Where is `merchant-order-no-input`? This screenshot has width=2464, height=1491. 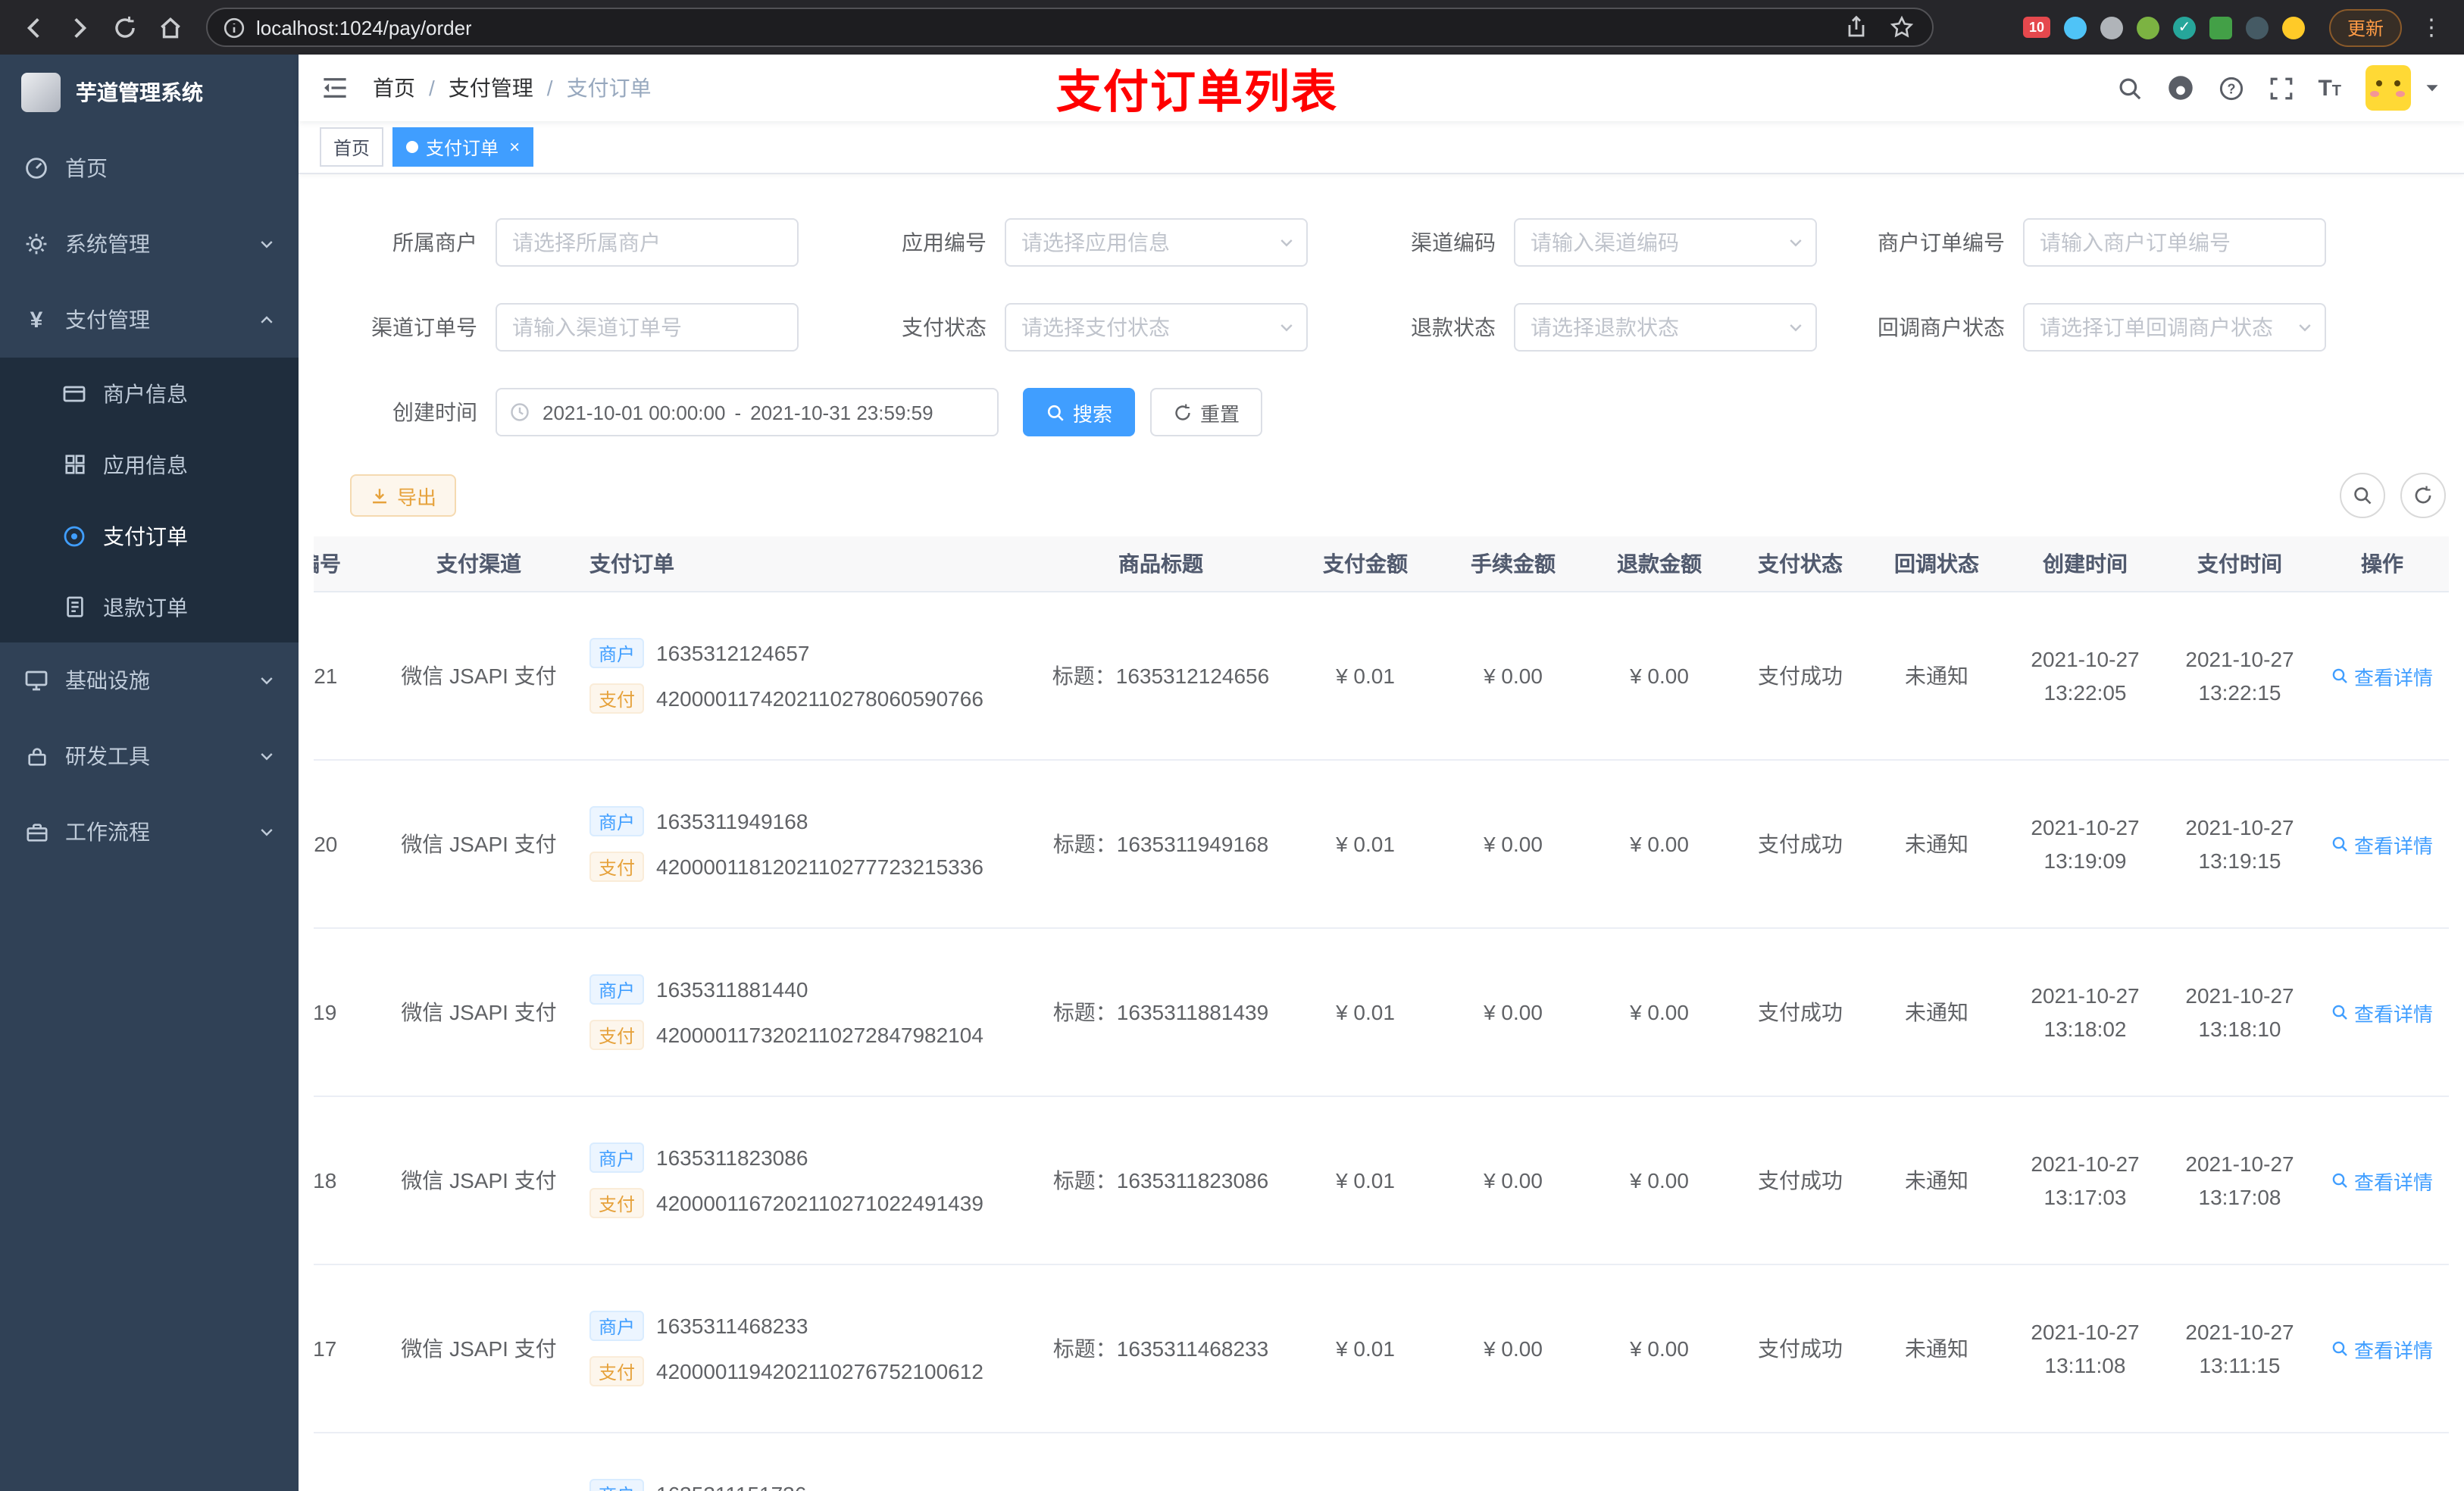
merchant-order-no-input is located at coordinates (2175, 242).